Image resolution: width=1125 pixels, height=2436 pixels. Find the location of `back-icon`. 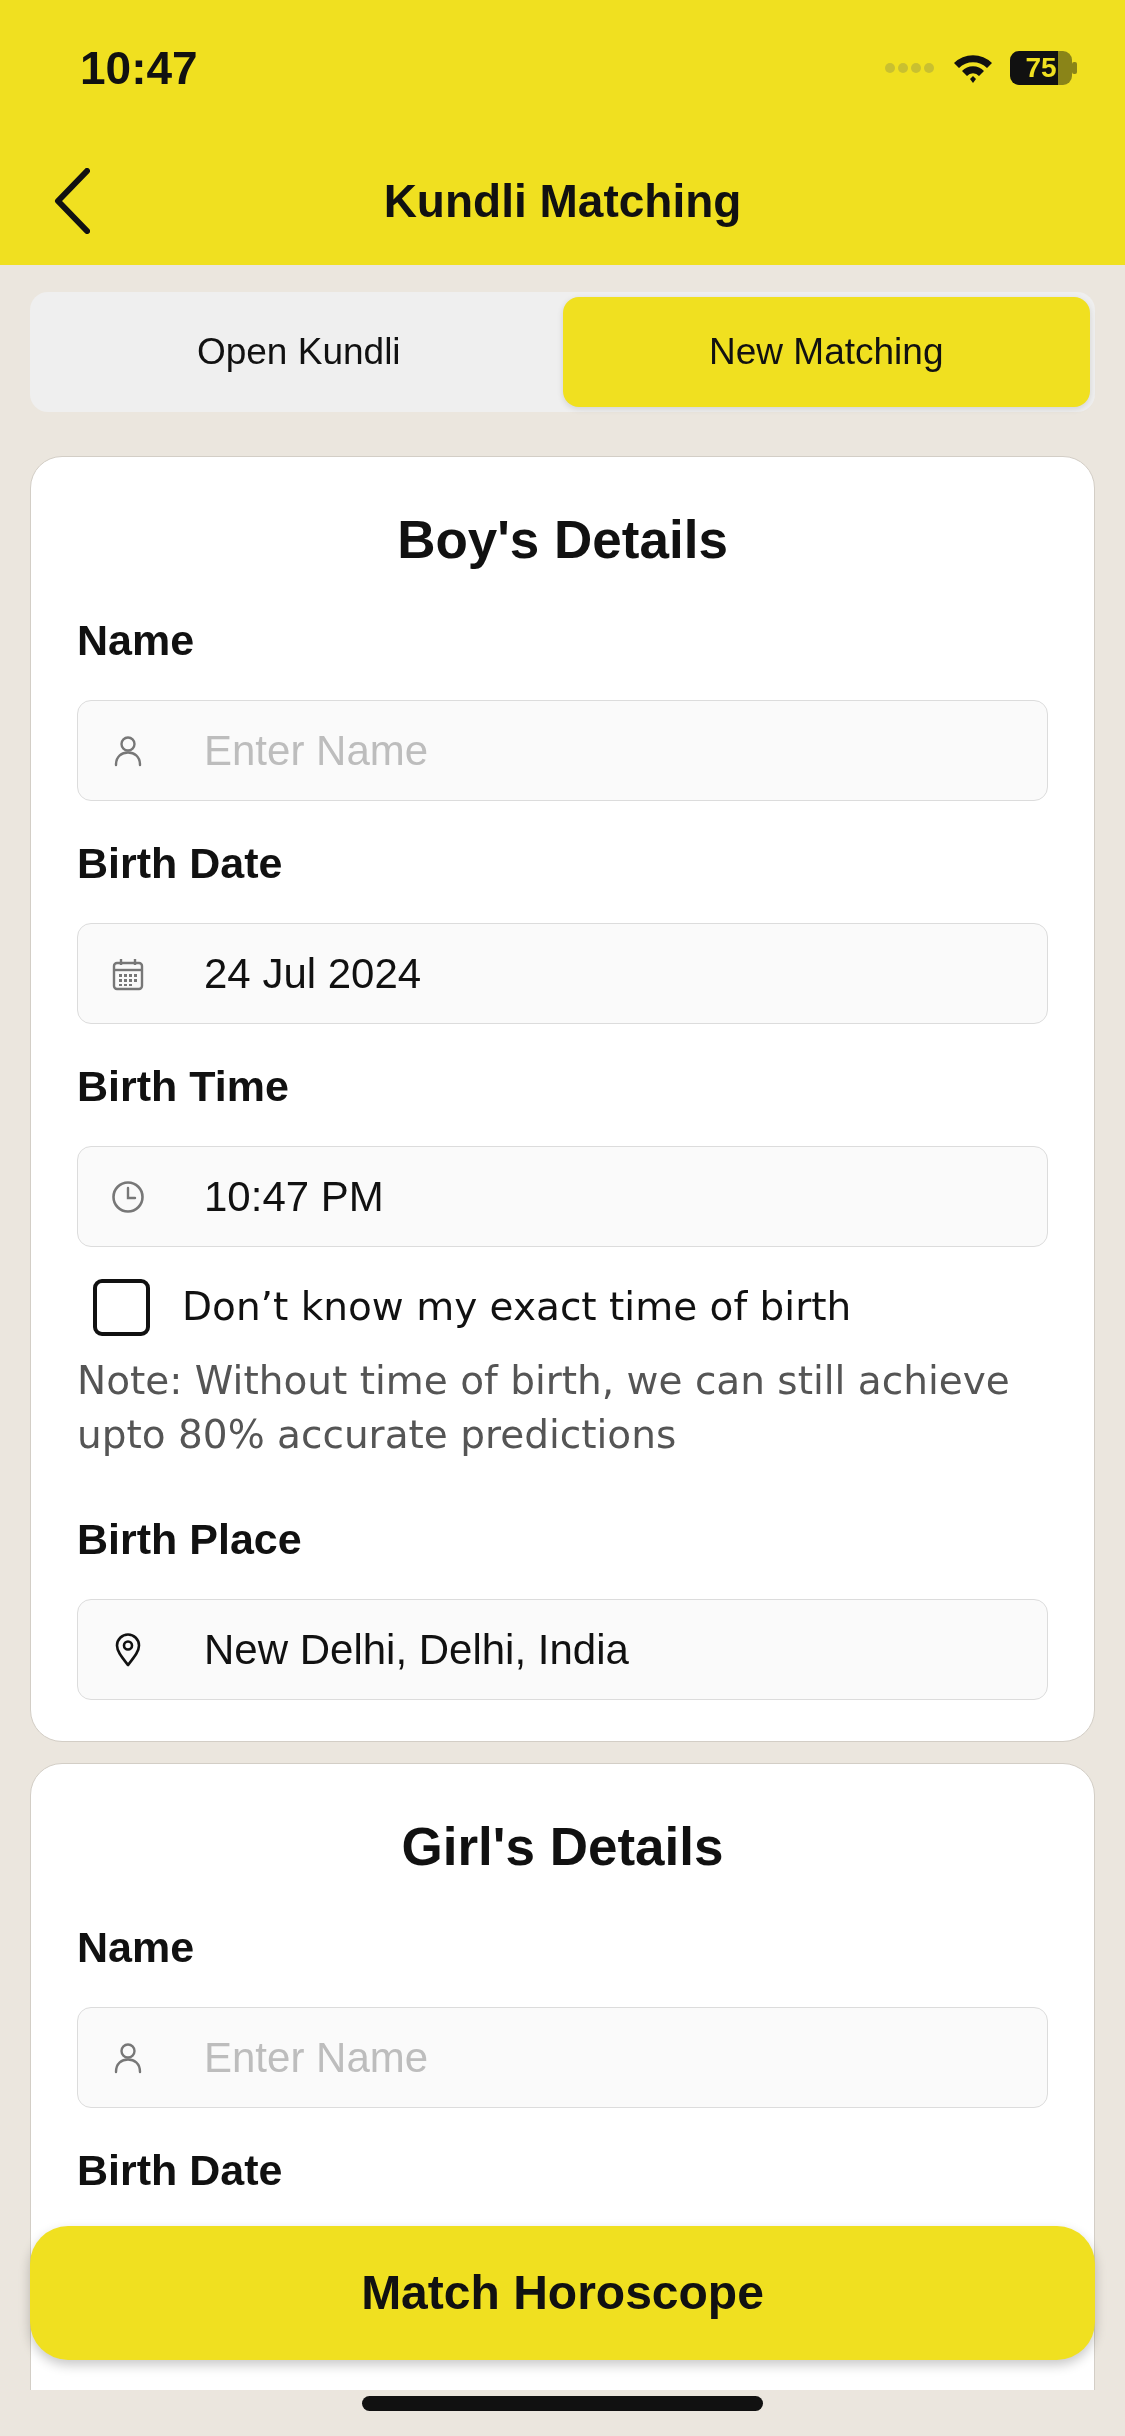

back-icon is located at coordinates (72, 200).